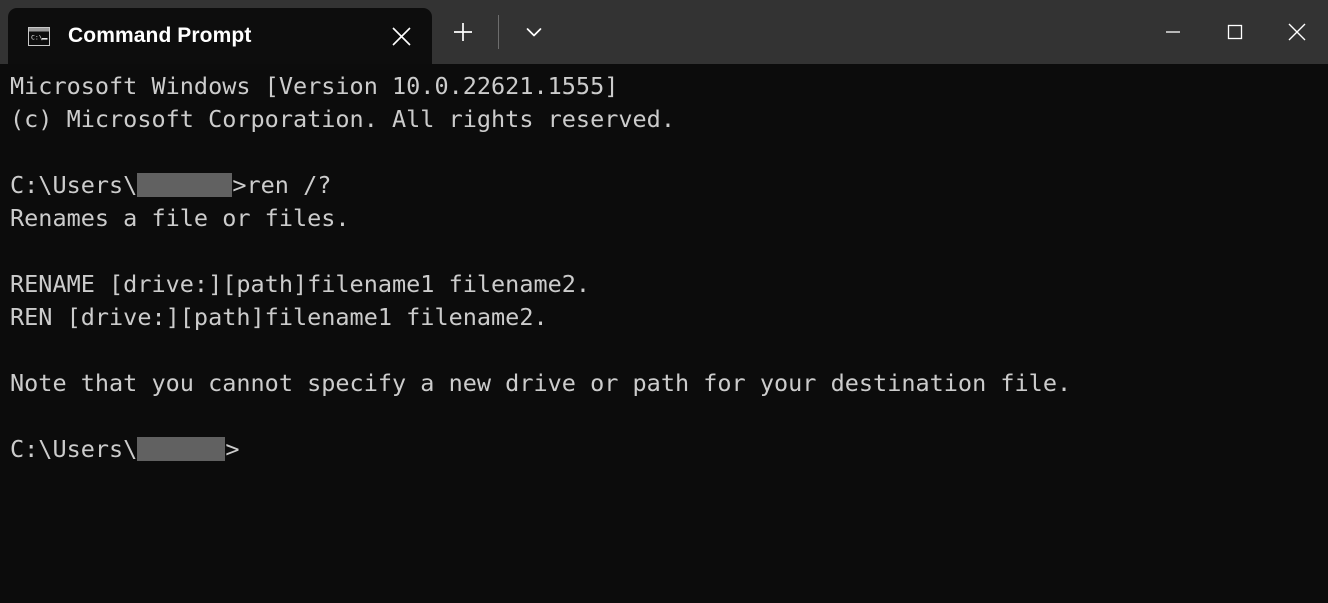 The height and width of the screenshot is (603, 1328). I want to click on window-controls, so click(1235, 32).